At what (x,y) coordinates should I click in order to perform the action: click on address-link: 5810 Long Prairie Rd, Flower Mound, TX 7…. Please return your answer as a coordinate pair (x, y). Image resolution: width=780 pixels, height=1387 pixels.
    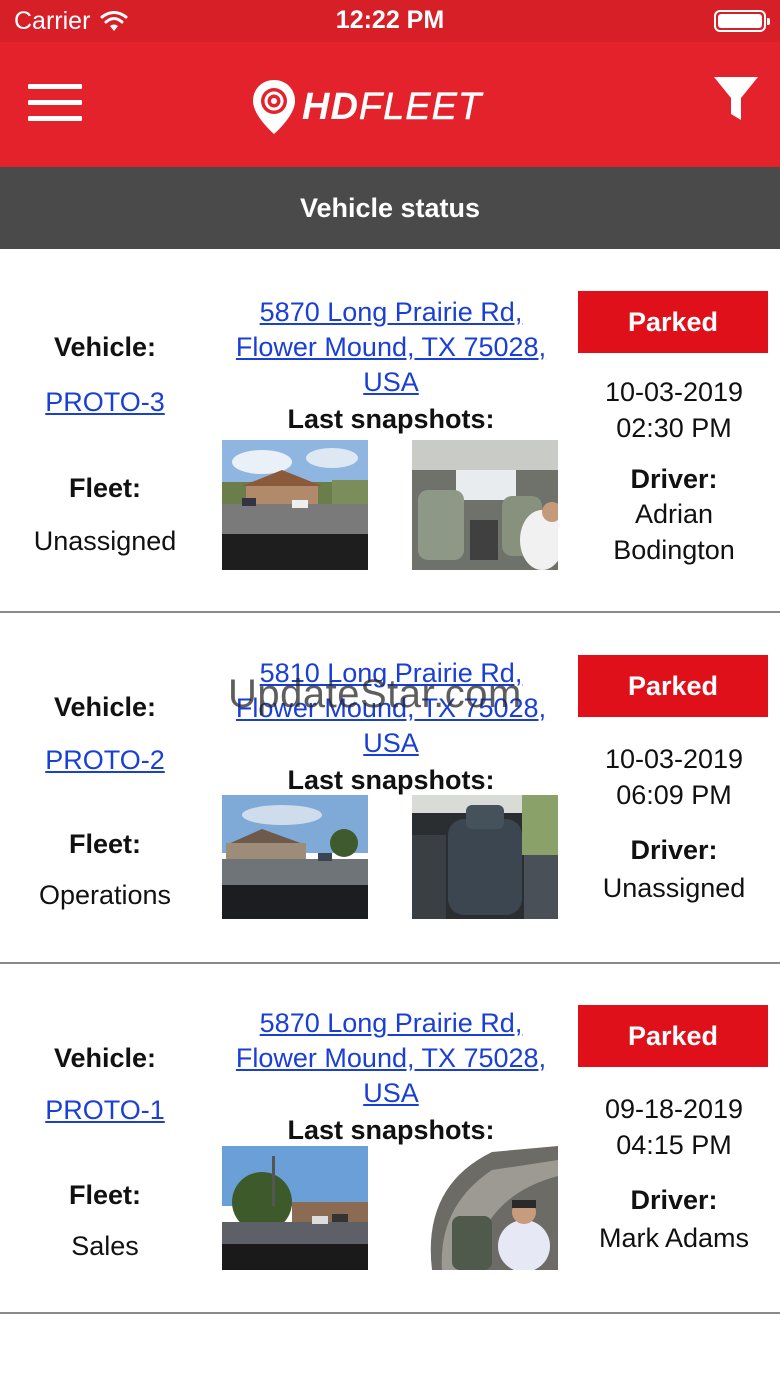
    Looking at the image, I should click on (391, 708).